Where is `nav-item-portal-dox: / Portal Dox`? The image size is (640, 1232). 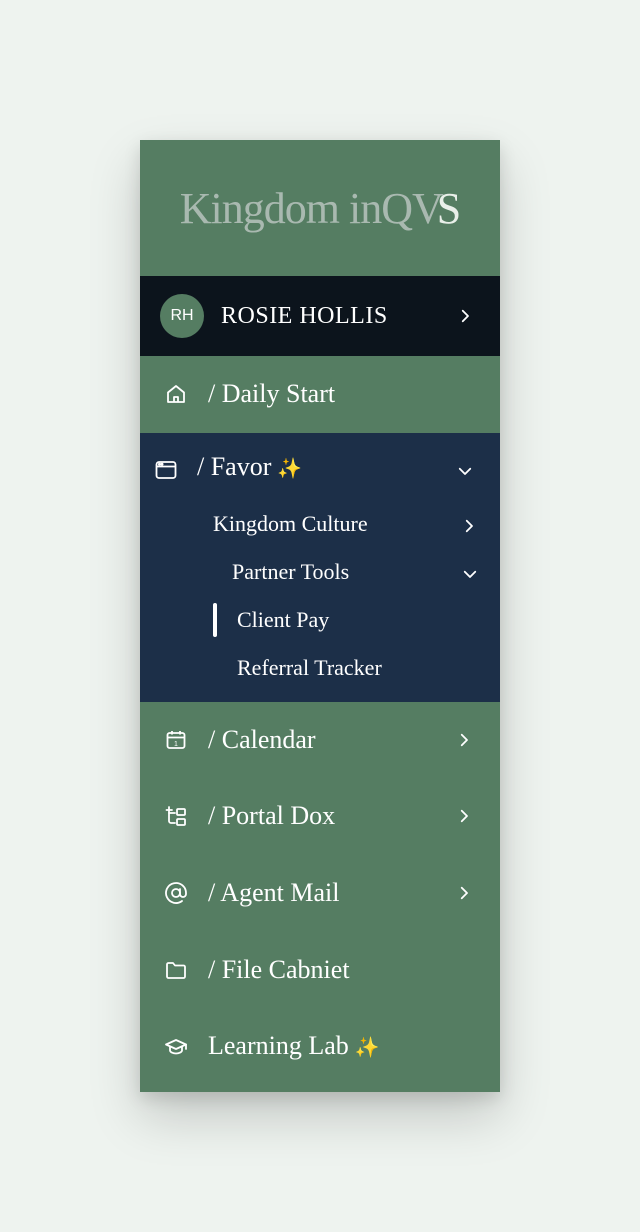
nav-item-portal-dox: / Portal Dox is located at coordinates (320, 816).